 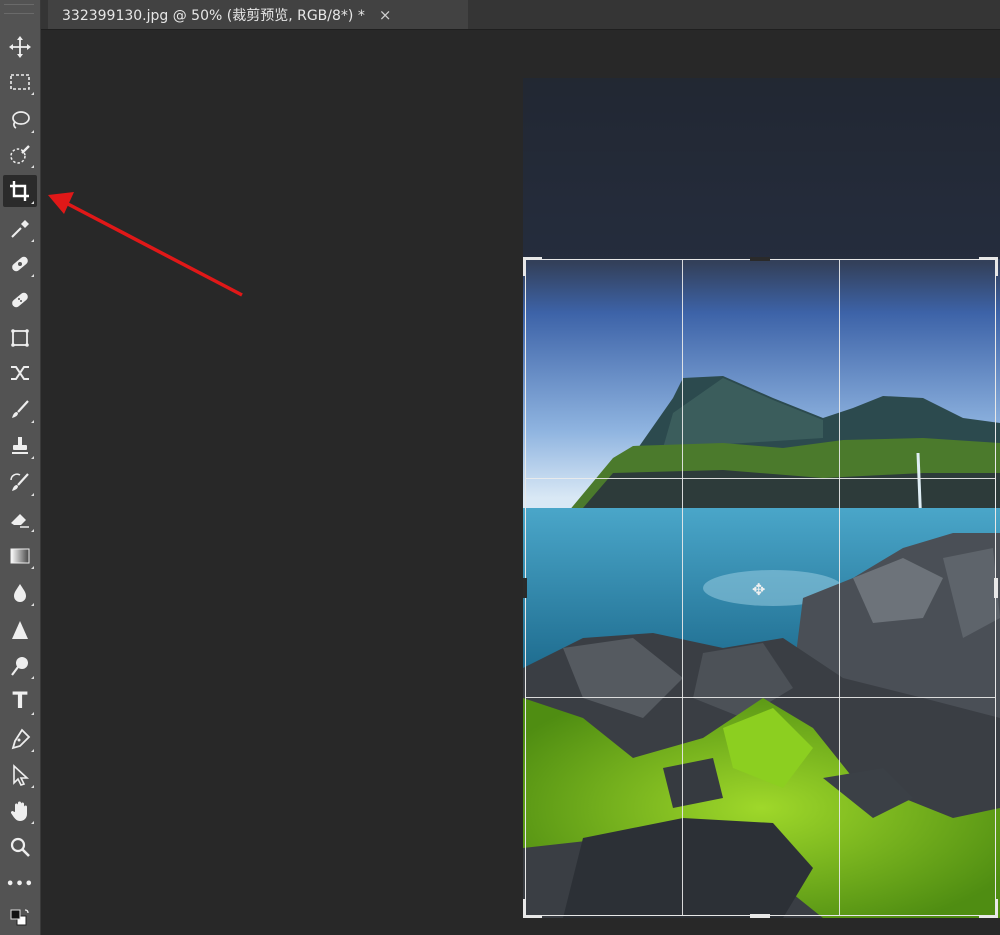 I want to click on move-tool, so click(x=20, y=47).